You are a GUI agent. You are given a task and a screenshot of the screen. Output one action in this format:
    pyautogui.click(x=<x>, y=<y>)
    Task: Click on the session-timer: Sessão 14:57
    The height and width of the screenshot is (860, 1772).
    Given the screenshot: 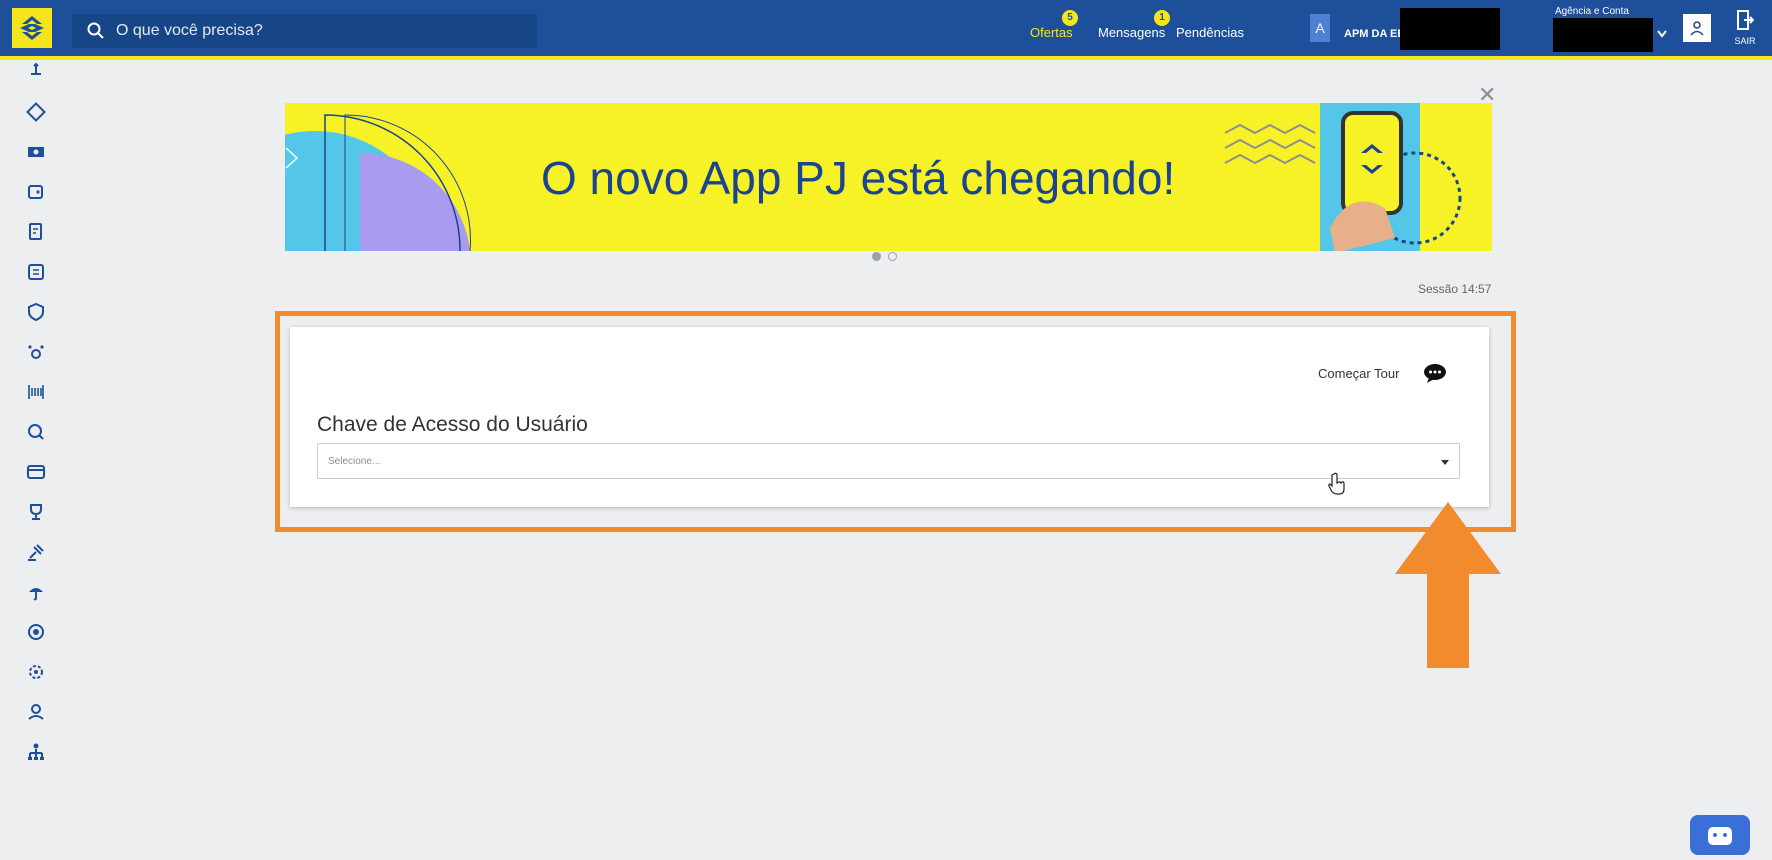 What is the action you would take?
    pyautogui.click(x=1455, y=289)
    